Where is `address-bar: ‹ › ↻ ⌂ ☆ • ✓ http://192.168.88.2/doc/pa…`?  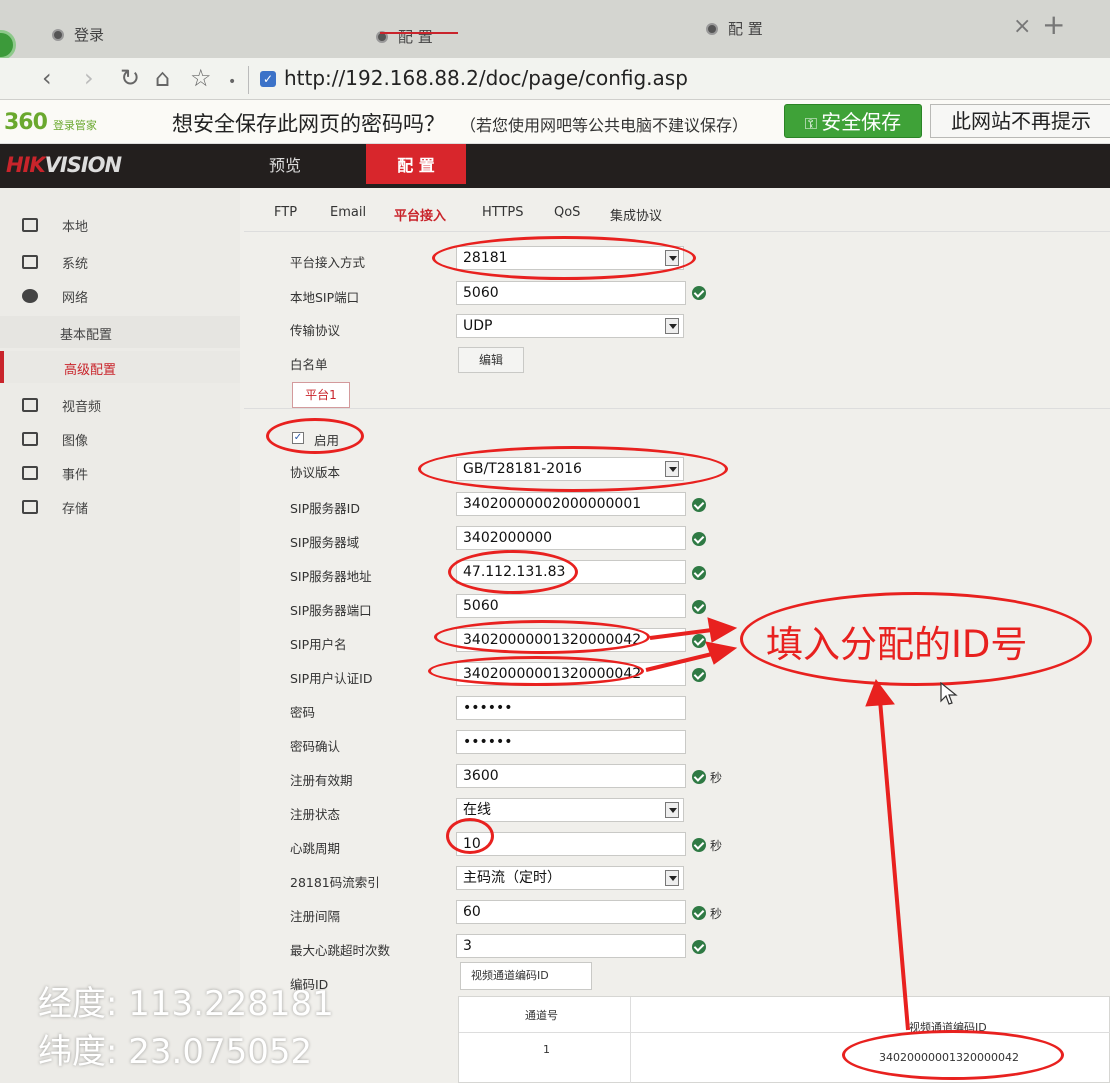 address-bar: ‹ › ↻ ⌂ ☆ • ✓ http://192.168.88.2/doc/pa… is located at coordinates (555, 79).